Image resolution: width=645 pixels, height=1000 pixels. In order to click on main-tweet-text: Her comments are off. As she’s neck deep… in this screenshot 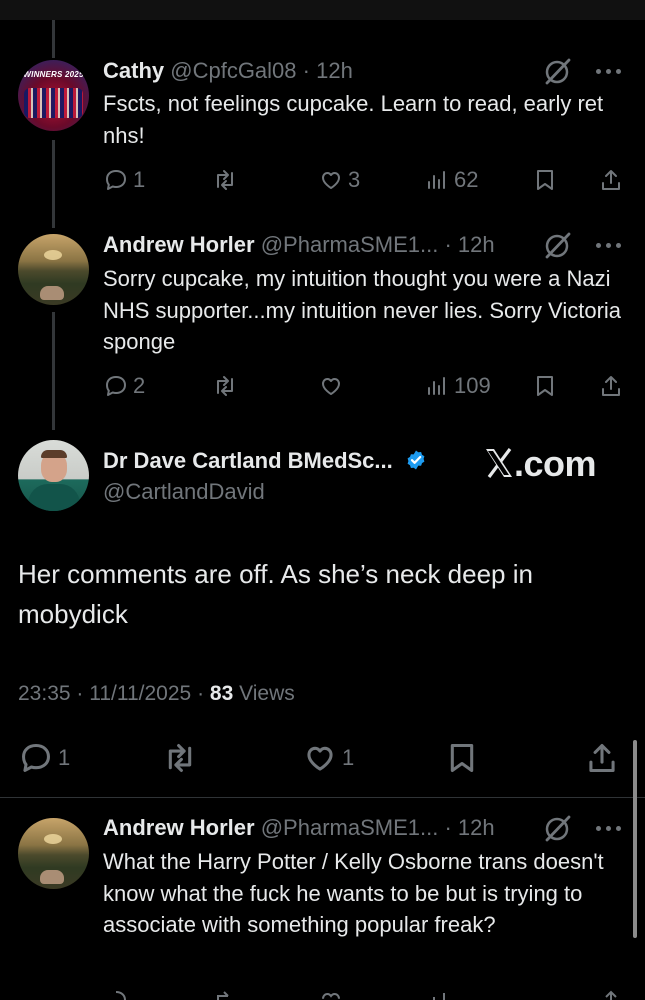, I will do `click(275, 594)`.